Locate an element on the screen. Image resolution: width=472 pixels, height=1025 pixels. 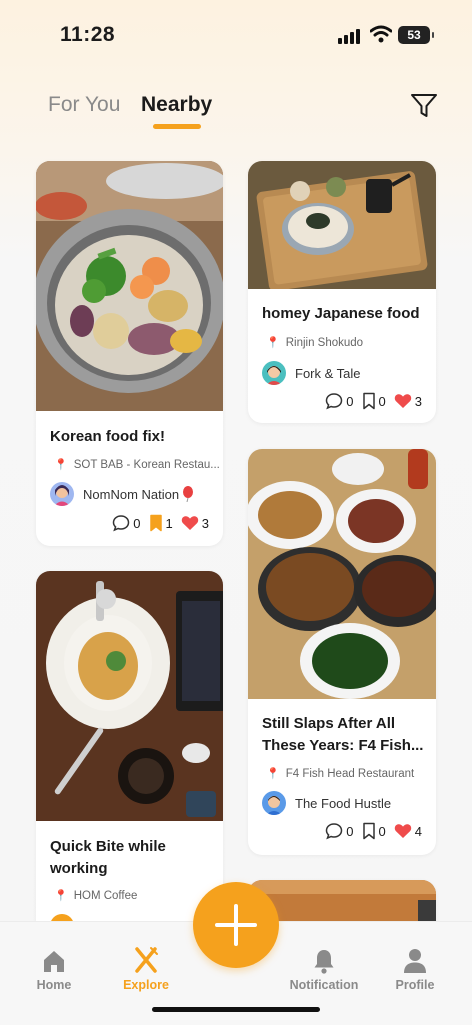
status-bar: 11:28 53 is located at coordinates (236, 35).